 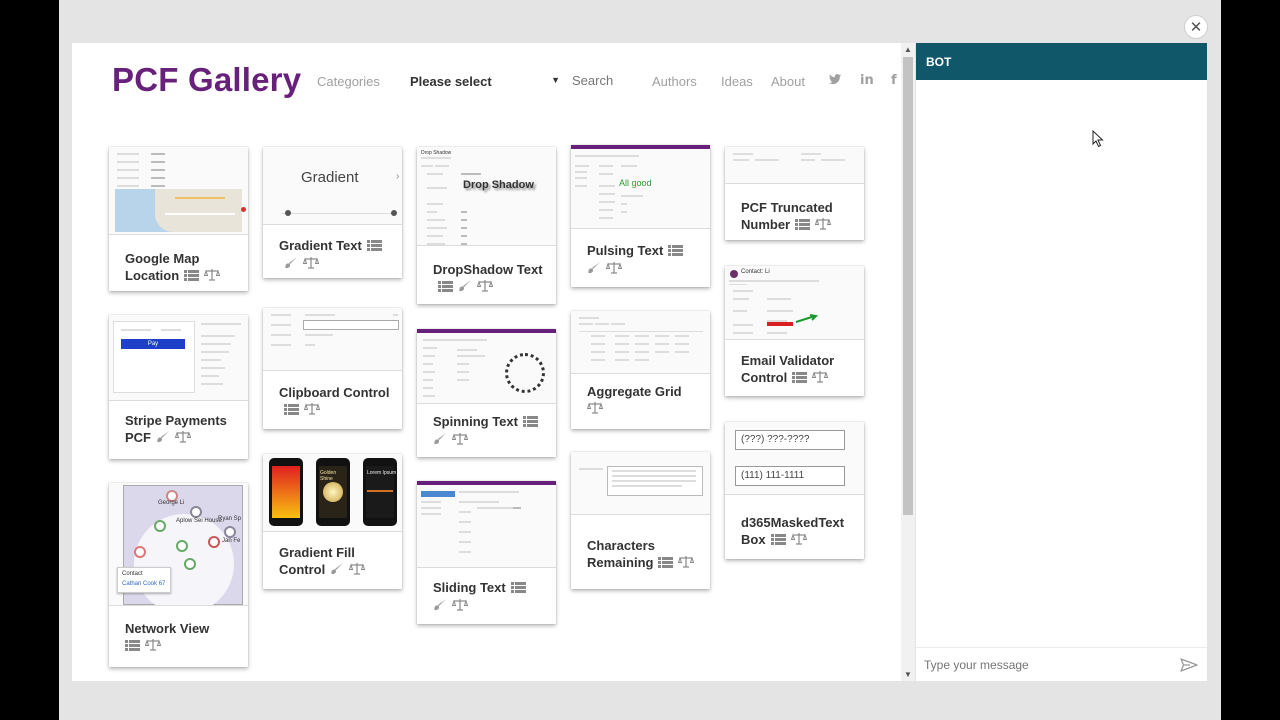 What do you see at coordinates (330, 177) in the screenshot?
I see `gradient-sample-text: Gradient` at bounding box center [330, 177].